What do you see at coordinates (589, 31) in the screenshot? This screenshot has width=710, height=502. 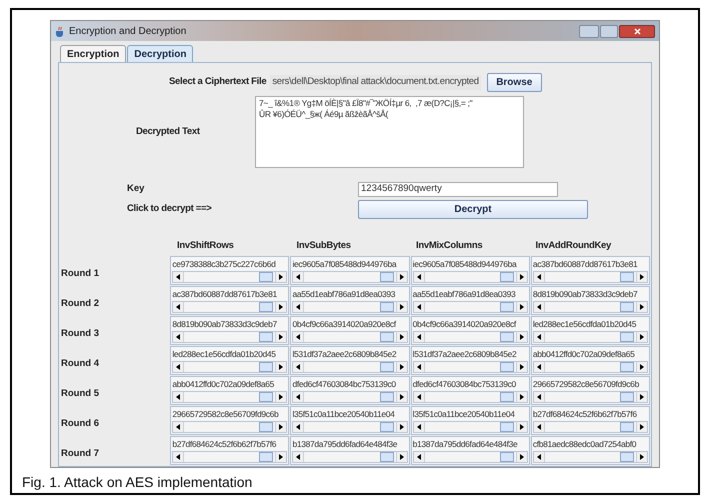 I see `minimize-button` at bounding box center [589, 31].